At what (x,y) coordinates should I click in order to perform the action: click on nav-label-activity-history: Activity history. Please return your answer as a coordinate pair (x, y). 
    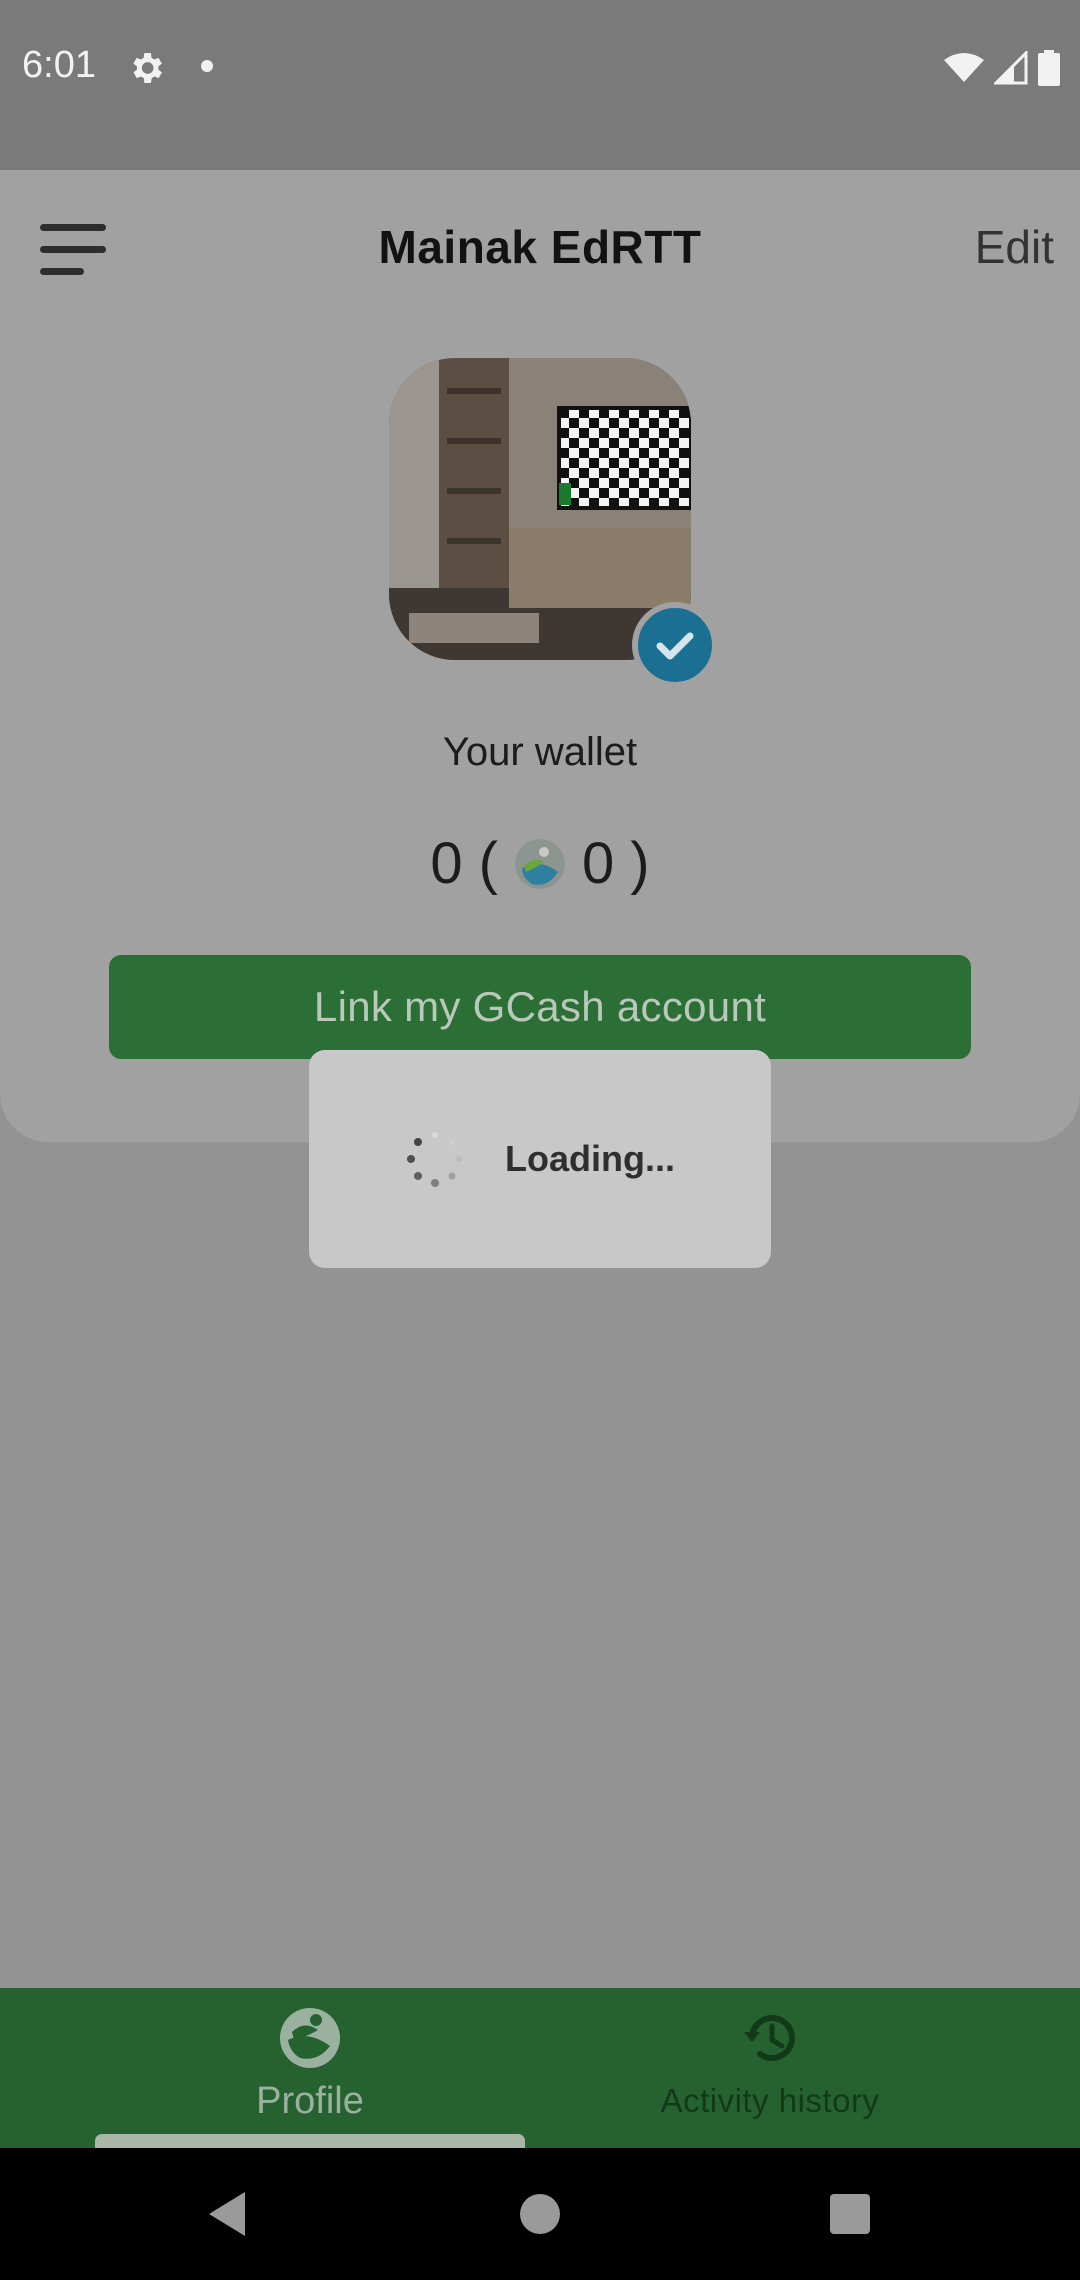
    Looking at the image, I should click on (770, 2100).